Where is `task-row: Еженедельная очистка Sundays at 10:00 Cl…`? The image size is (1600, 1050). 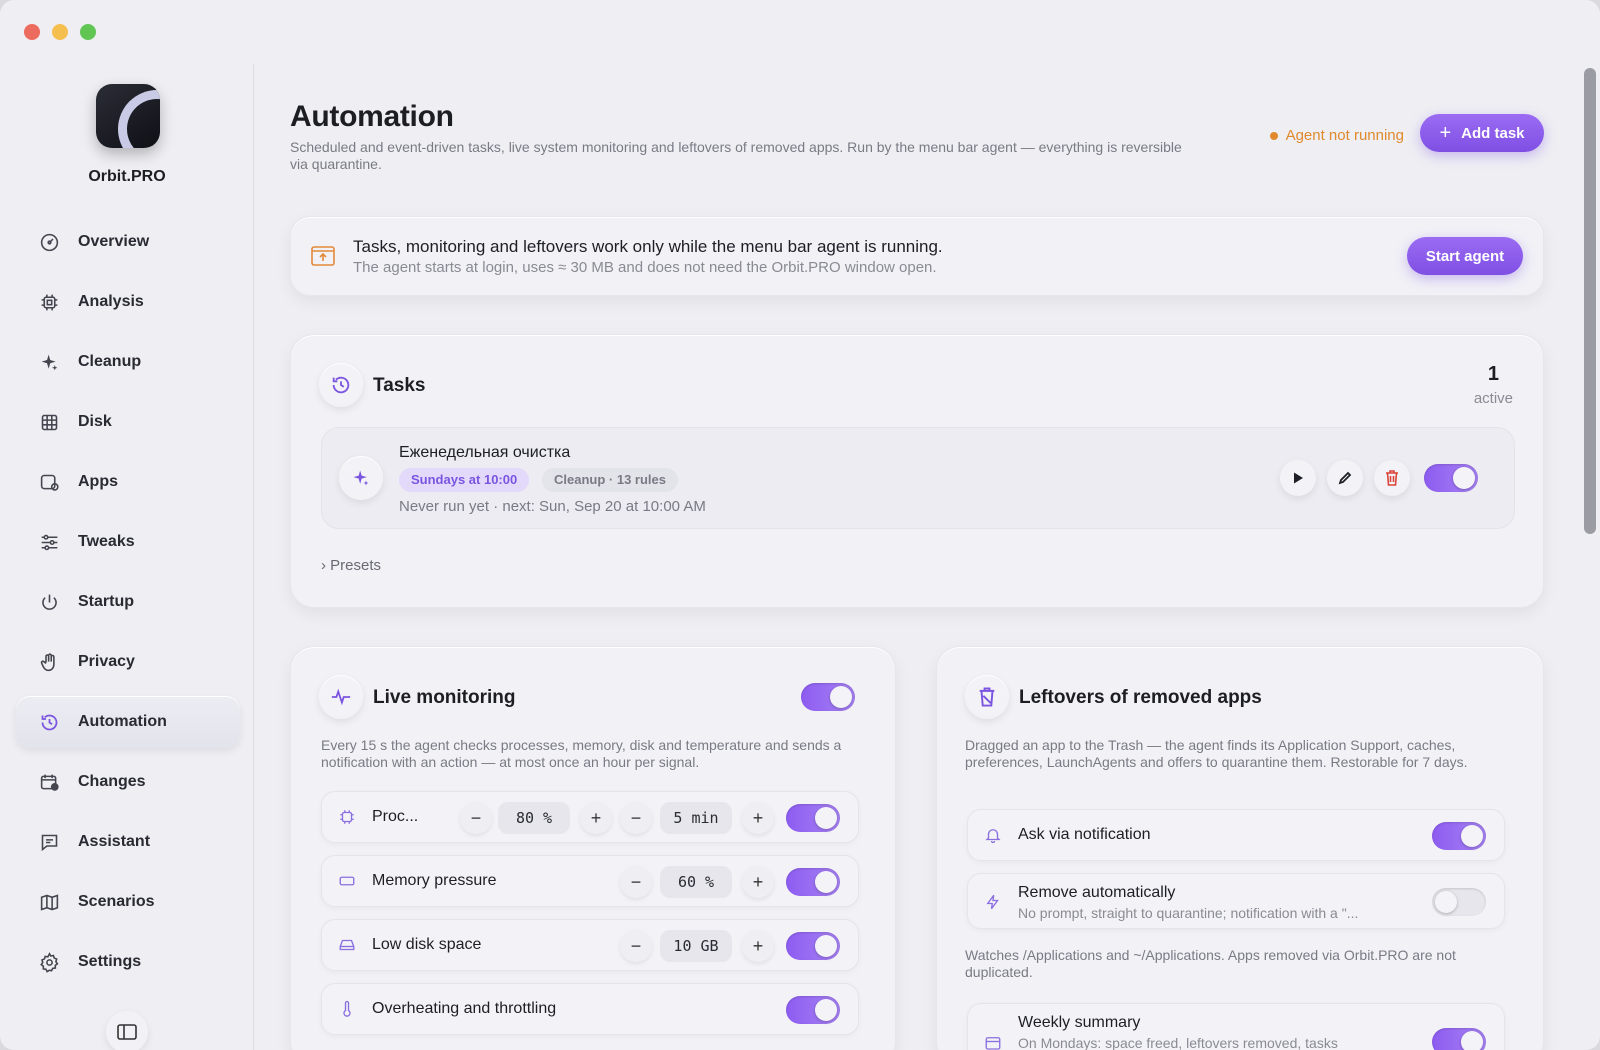
task-row: Еженедельная очистка Sundays at 10:00 Cl… is located at coordinates (918, 478).